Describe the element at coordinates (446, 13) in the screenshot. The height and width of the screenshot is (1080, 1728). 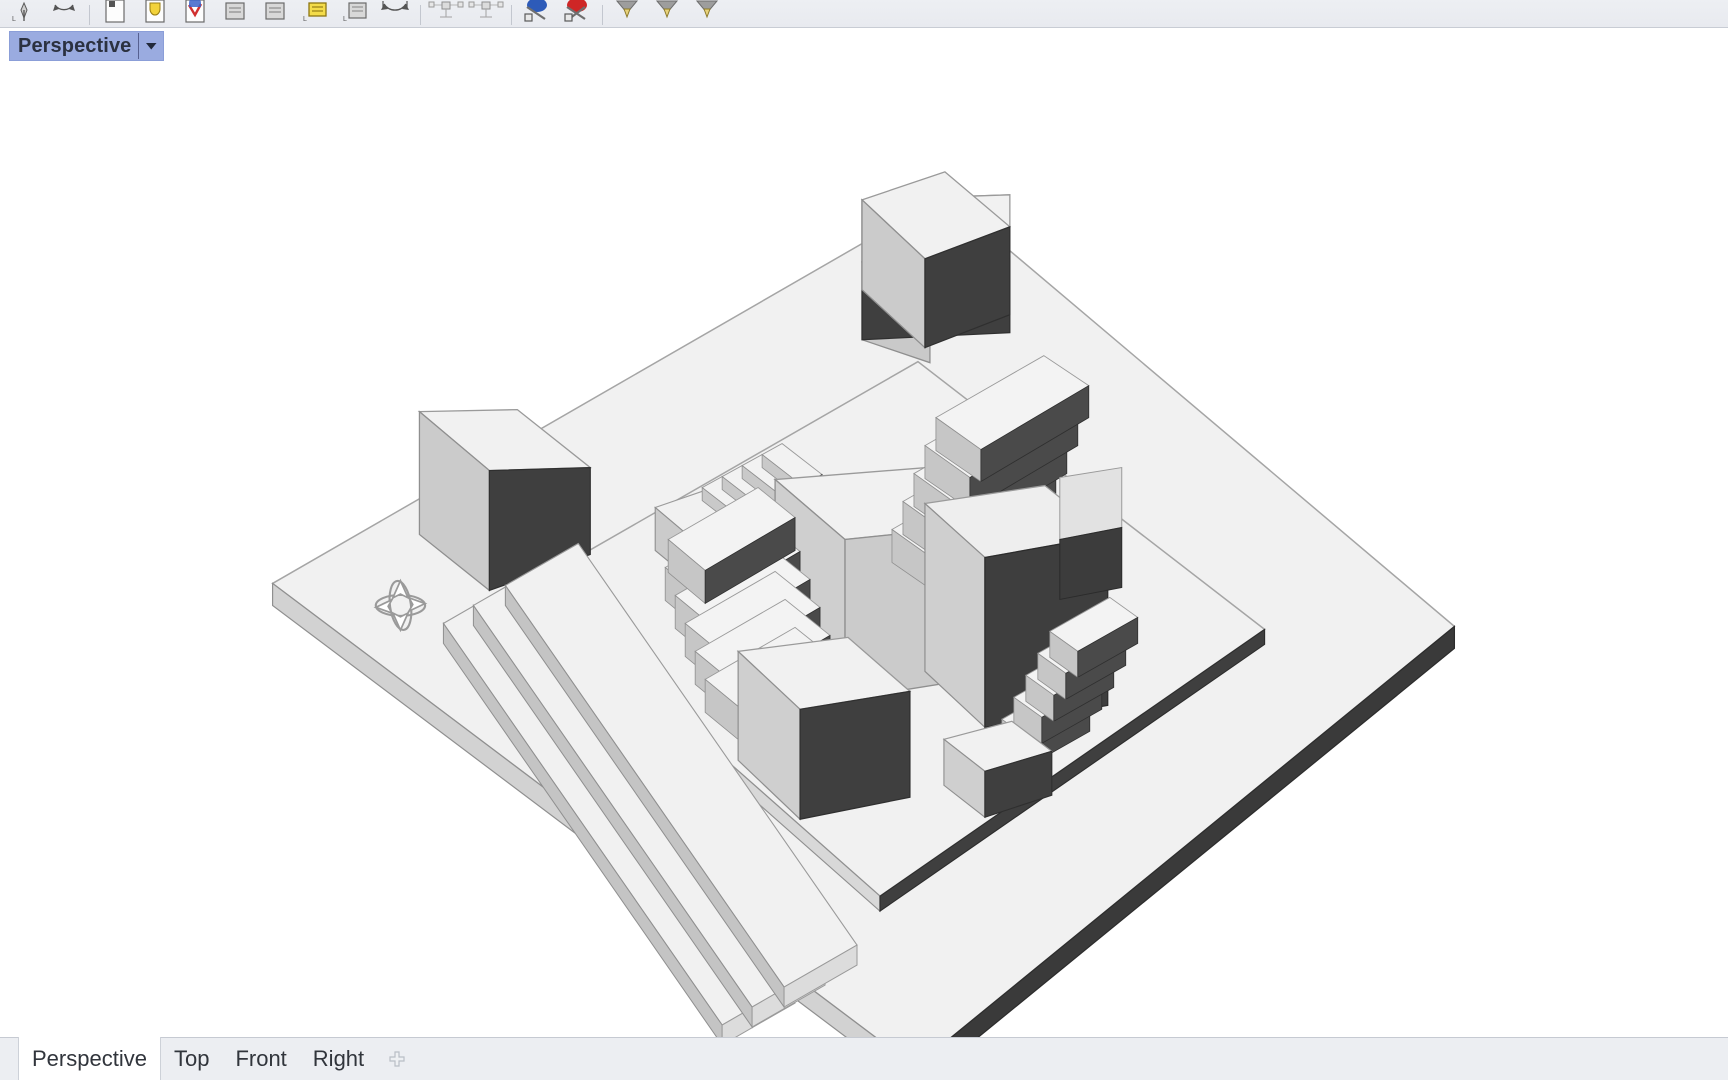
I see `ordinate-dim-icon` at that location.